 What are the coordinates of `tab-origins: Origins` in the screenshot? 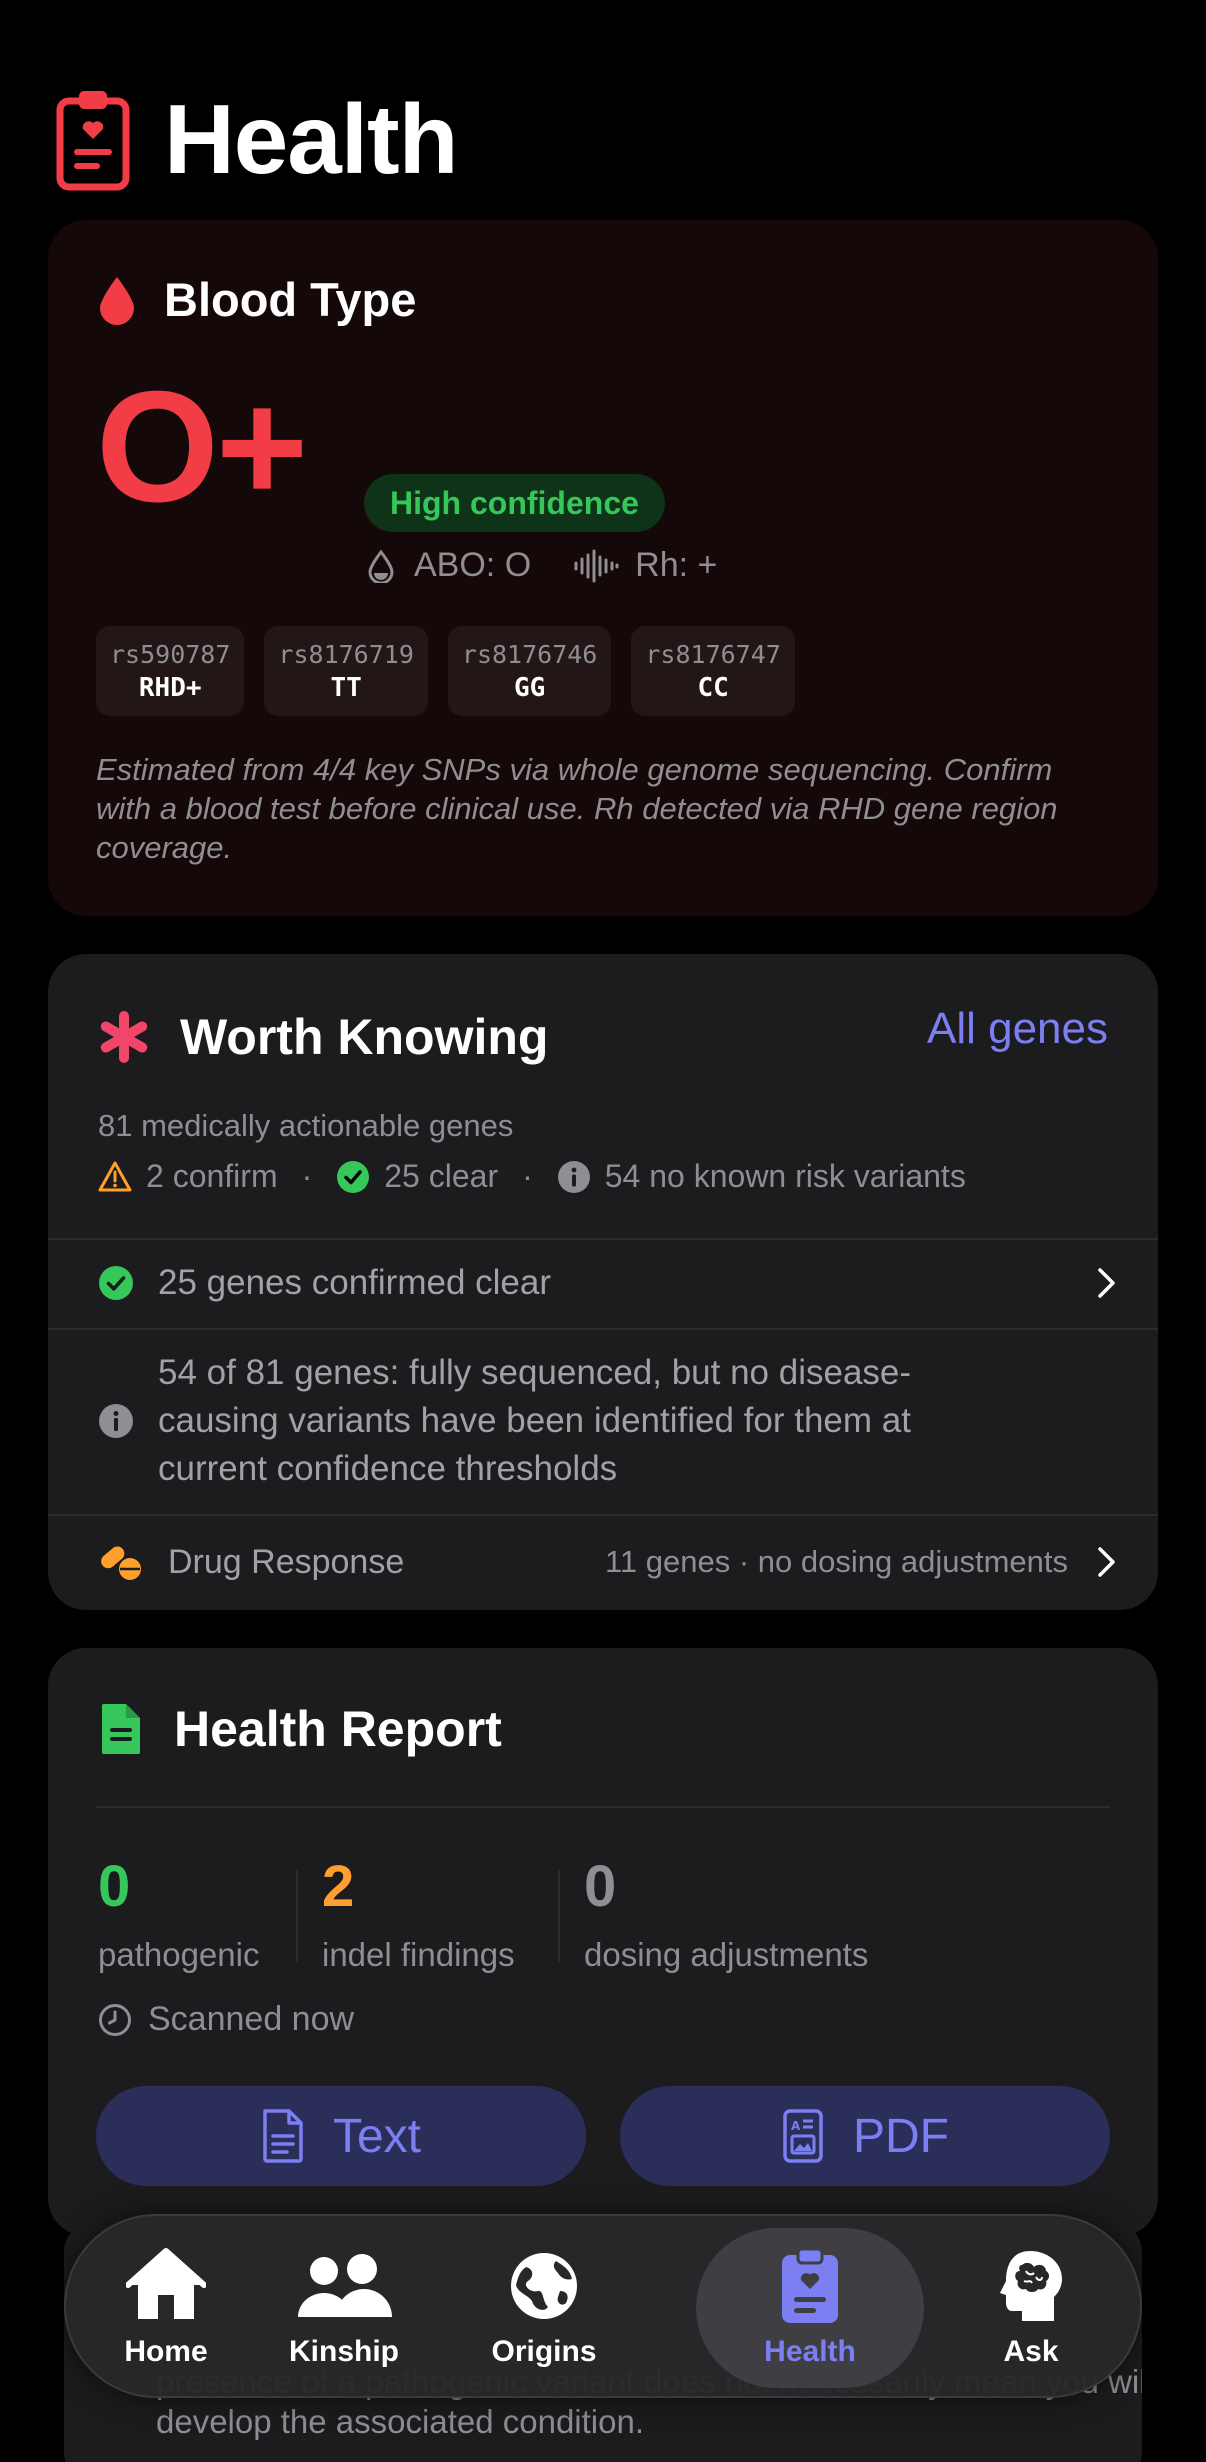 It's located at (544, 2308).